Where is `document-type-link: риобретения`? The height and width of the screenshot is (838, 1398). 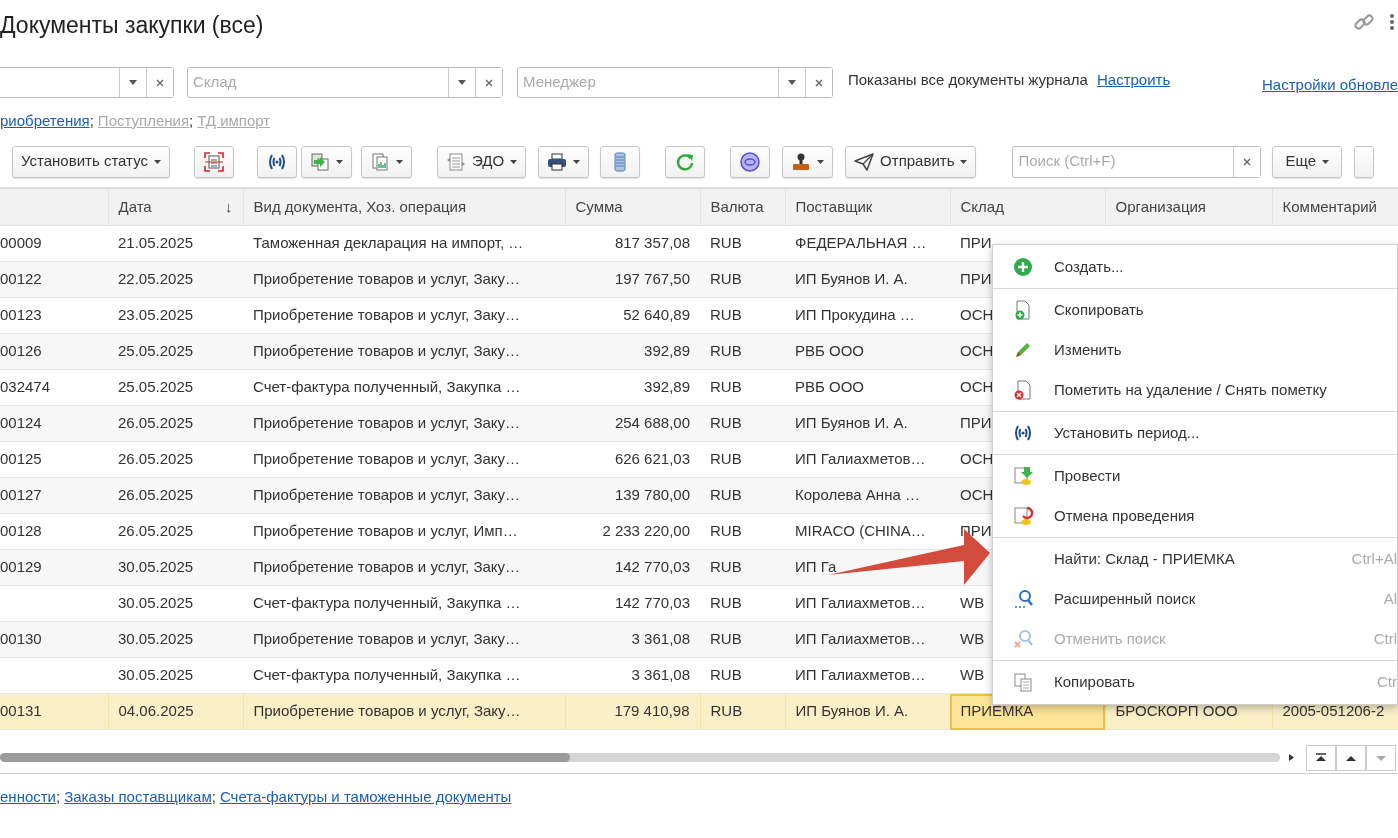 document-type-link: риобретения is located at coordinates (45, 121).